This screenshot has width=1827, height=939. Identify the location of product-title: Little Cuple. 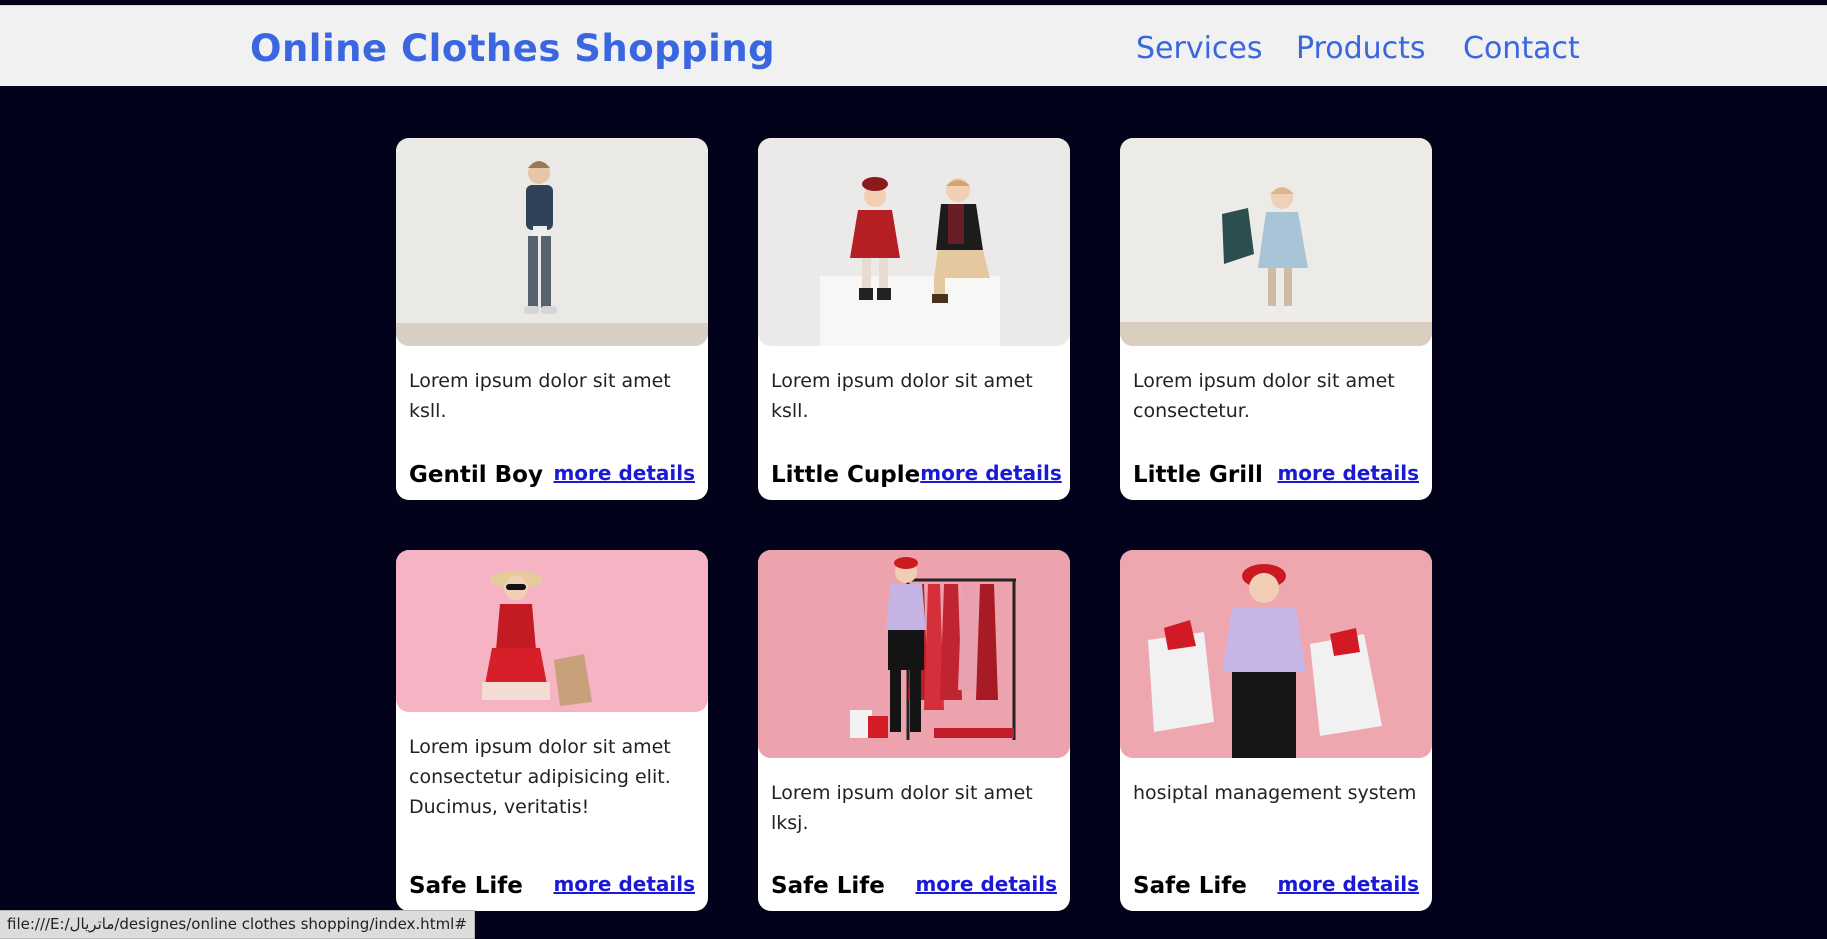
(846, 475).